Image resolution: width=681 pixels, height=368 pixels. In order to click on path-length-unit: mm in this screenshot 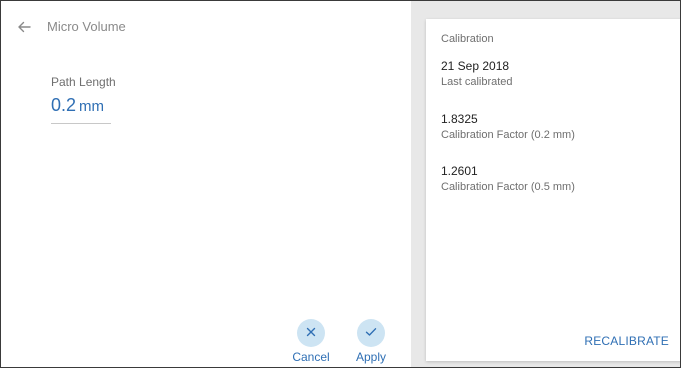, I will do `click(92, 106)`.